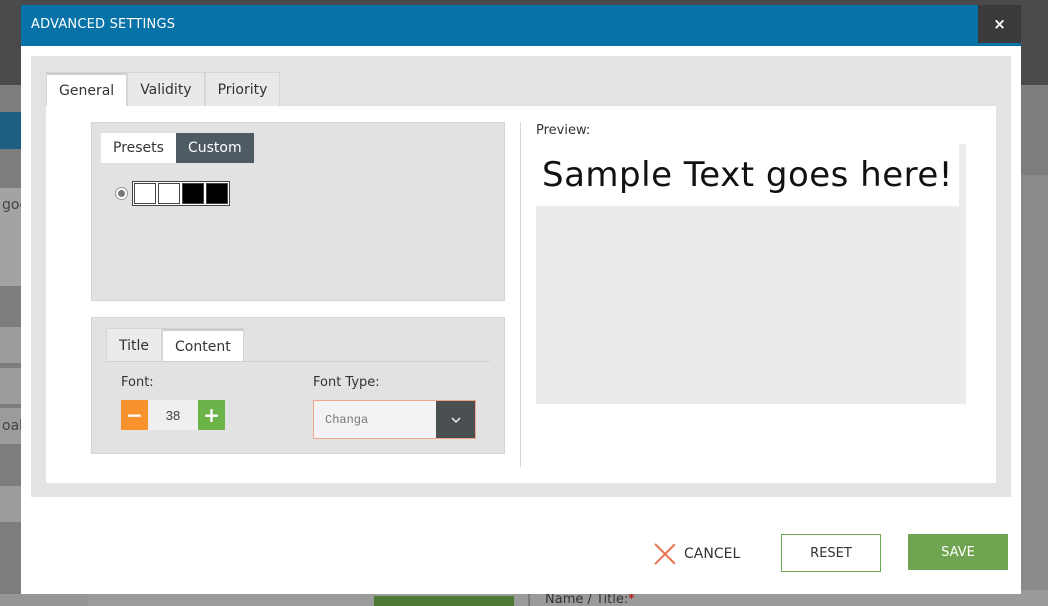  I want to click on preview-label: Preview:, so click(563, 130).